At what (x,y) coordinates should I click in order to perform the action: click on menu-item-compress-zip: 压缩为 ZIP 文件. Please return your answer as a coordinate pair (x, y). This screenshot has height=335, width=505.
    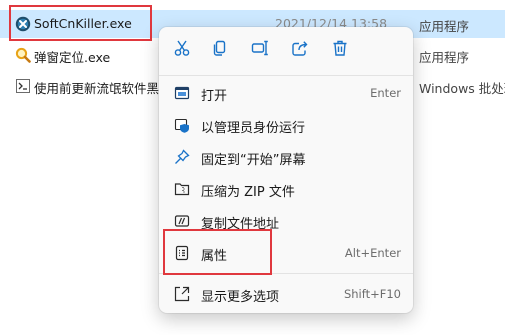
    Looking at the image, I should click on (286, 189).